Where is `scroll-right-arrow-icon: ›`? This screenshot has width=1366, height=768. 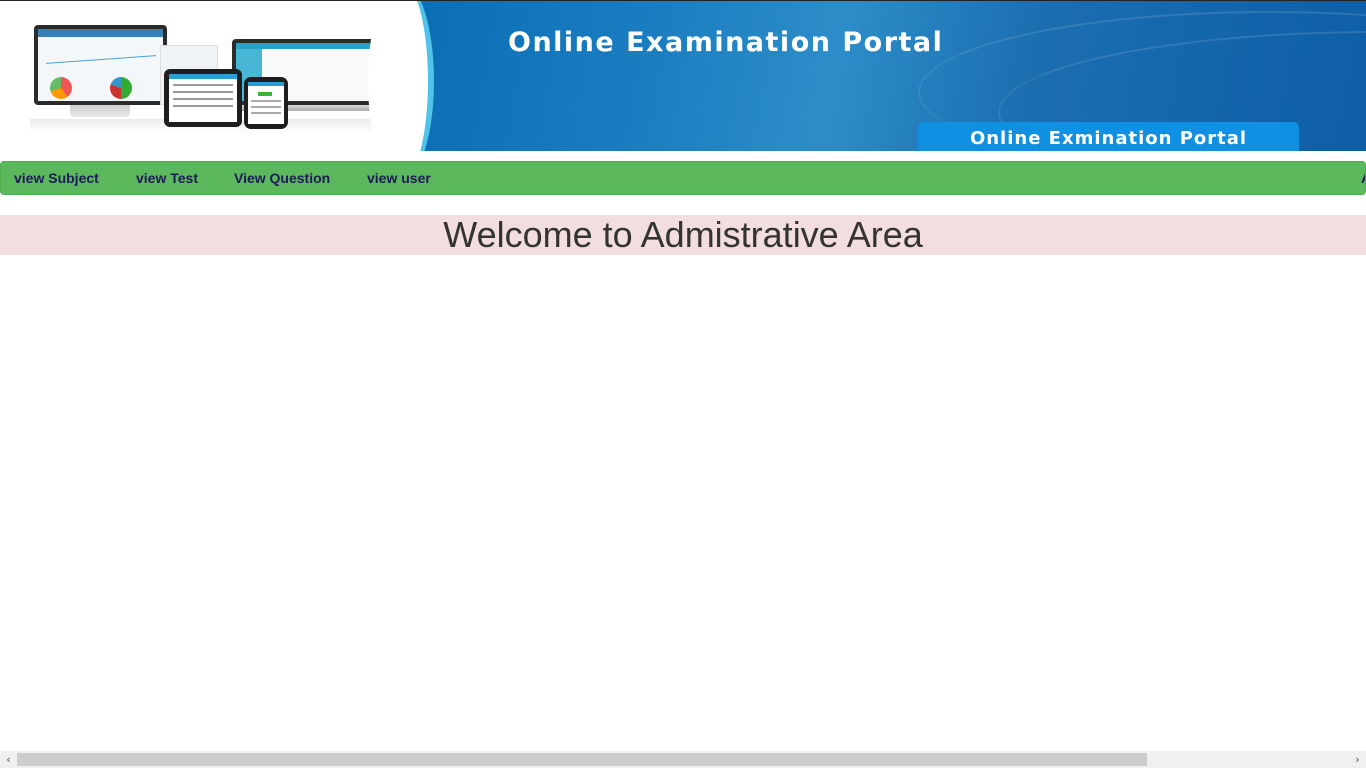
scroll-right-arrow-icon: › is located at coordinates (1357, 759).